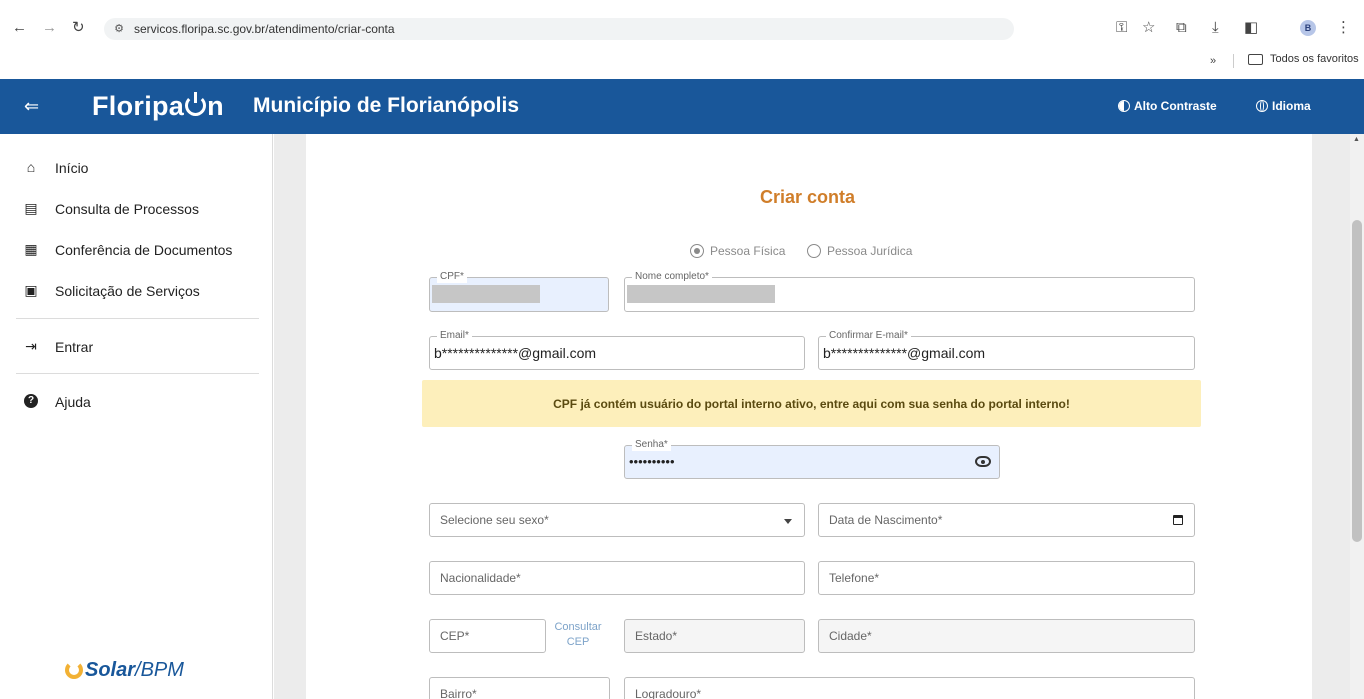  Describe the element at coordinates (578, 627) in the screenshot. I see `consult-cep-line1: Consultar` at that location.